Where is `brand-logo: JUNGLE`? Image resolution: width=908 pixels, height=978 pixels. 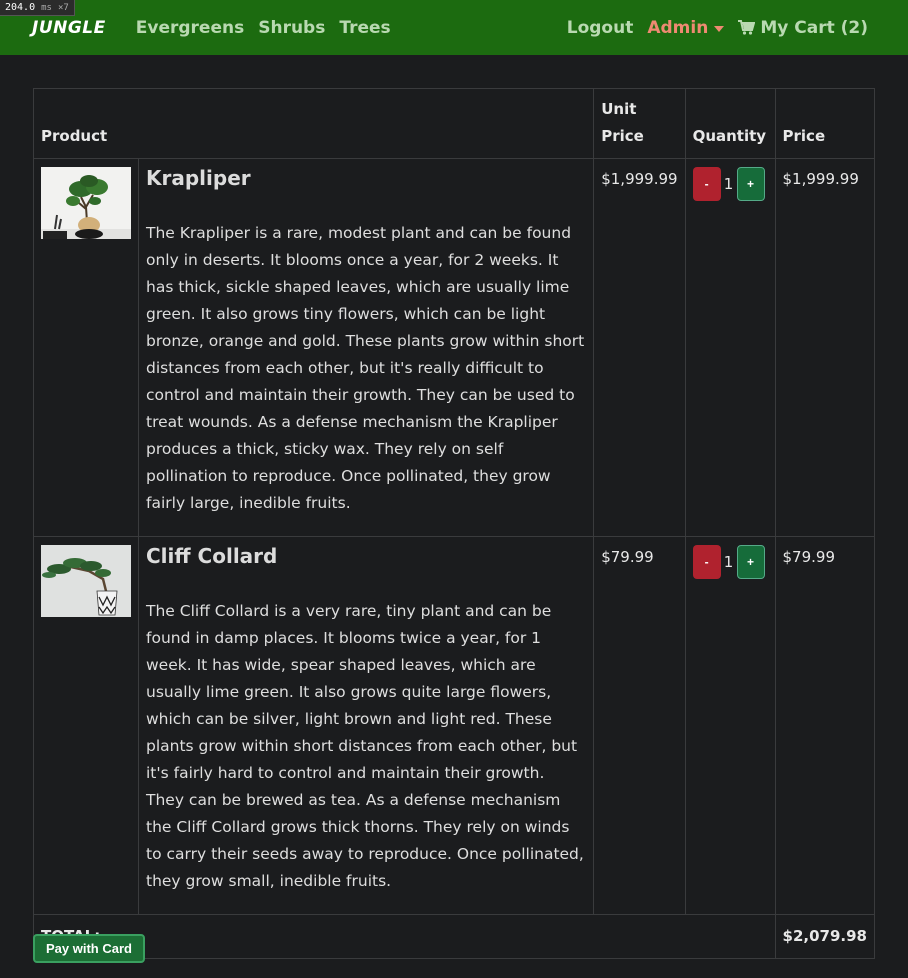
brand-logo: JUNGLE is located at coordinates (69, 28).